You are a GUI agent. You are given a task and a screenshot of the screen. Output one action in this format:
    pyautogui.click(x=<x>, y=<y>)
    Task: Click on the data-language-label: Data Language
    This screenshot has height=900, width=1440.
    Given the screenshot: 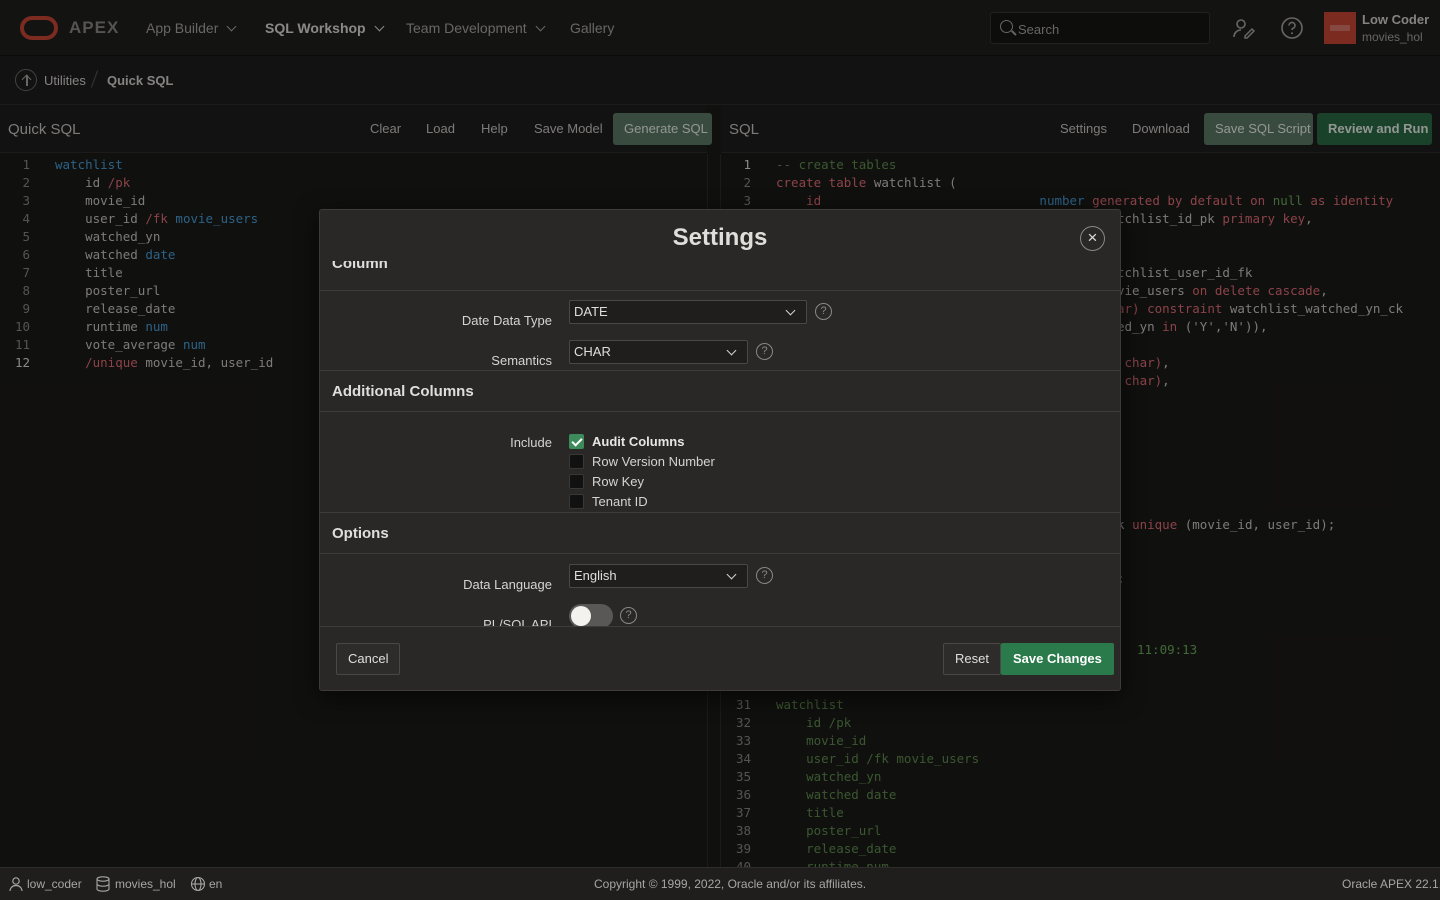 What is the action you would take?
    pyautogui.click(x=507, y=584)
    